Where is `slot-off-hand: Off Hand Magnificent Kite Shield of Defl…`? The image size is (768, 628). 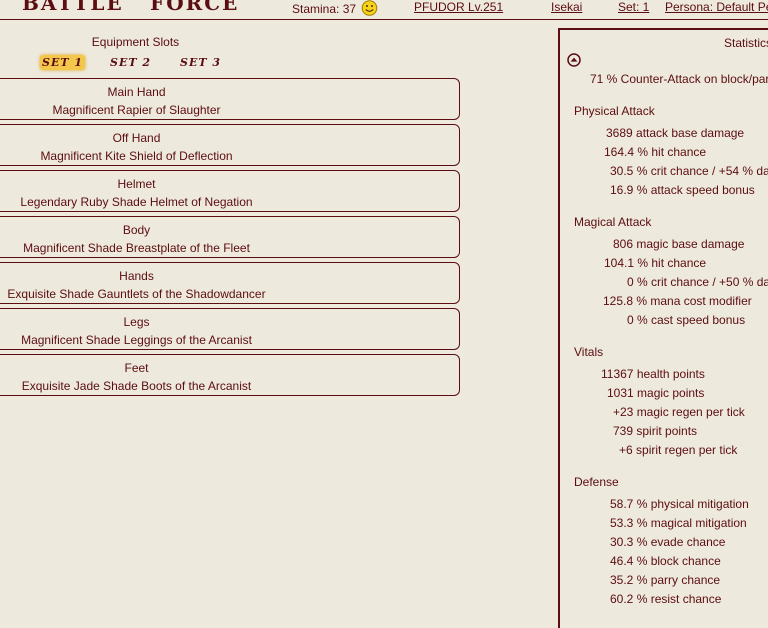 slot-off-hand: Off Hand Magnificent Kite Shield of Defl… is located at coordinates (230, 145).